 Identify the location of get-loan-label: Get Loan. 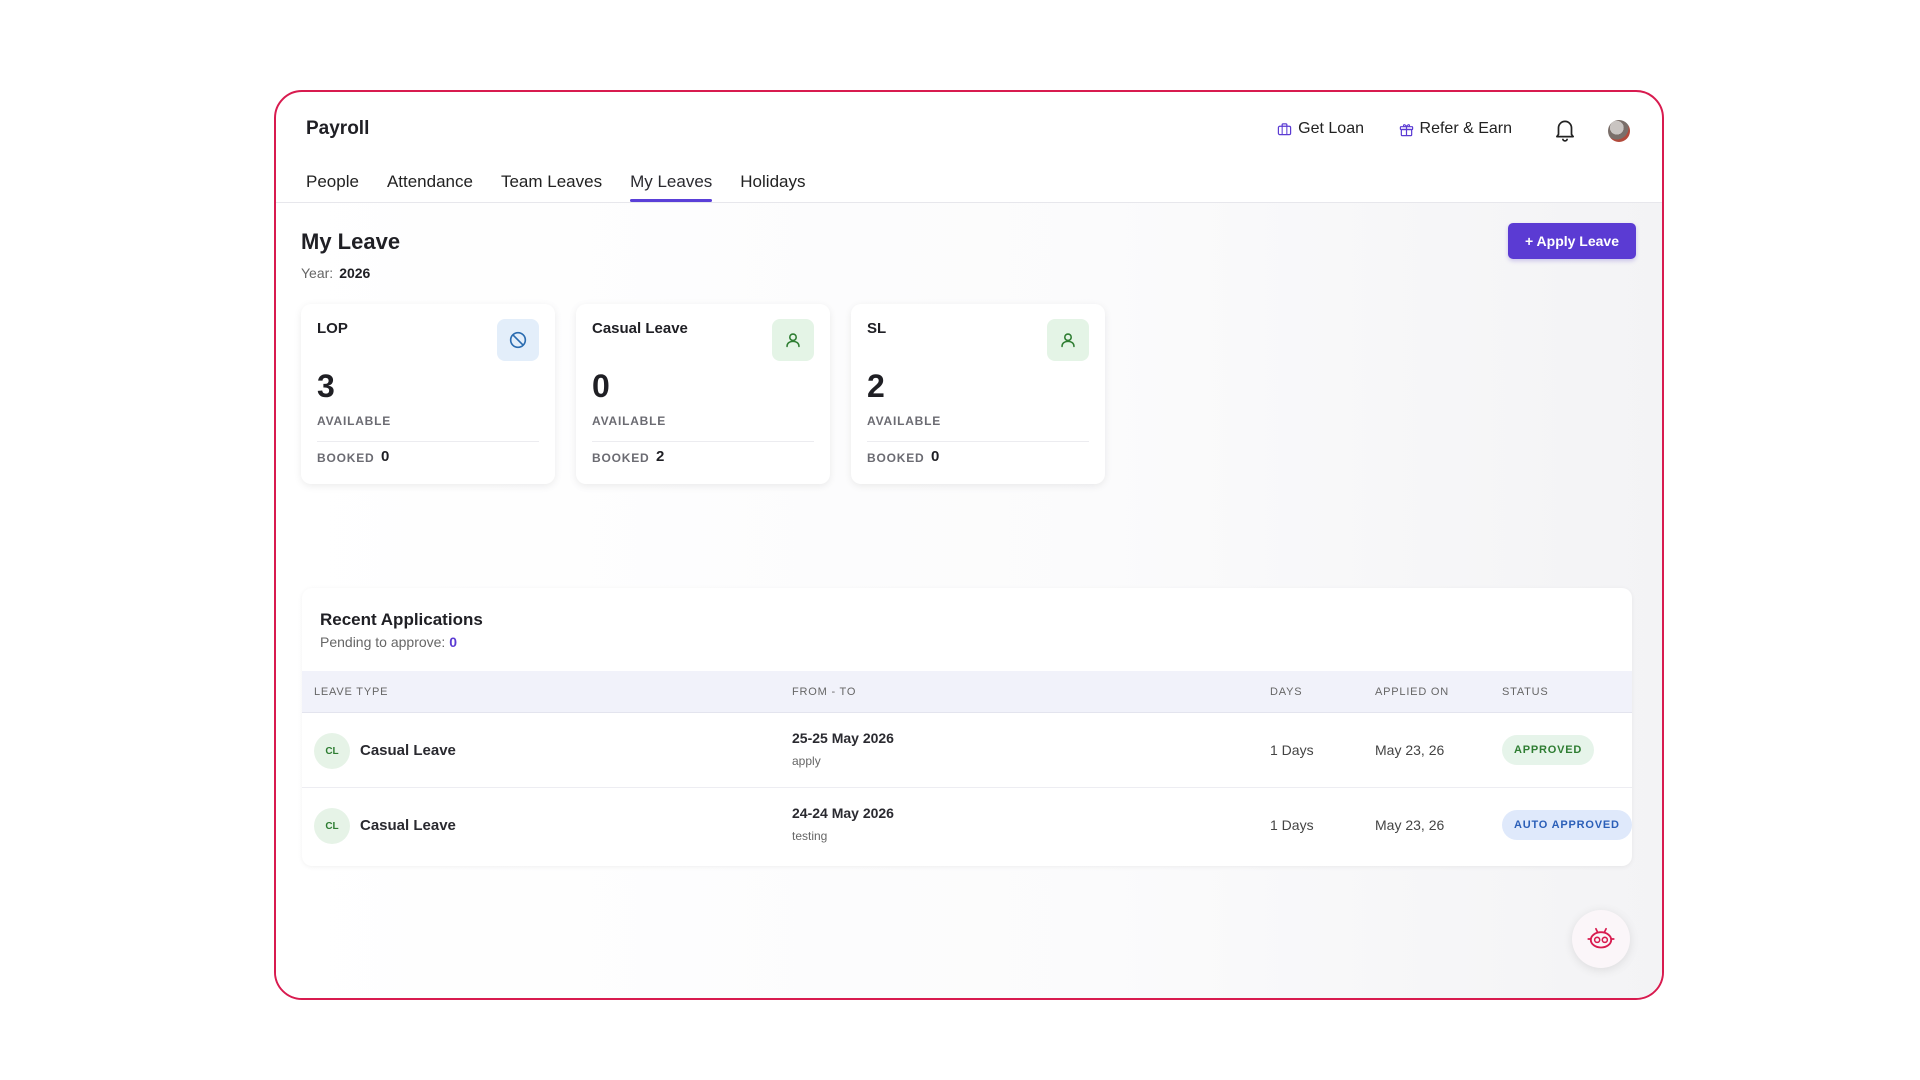
(1331, 128).